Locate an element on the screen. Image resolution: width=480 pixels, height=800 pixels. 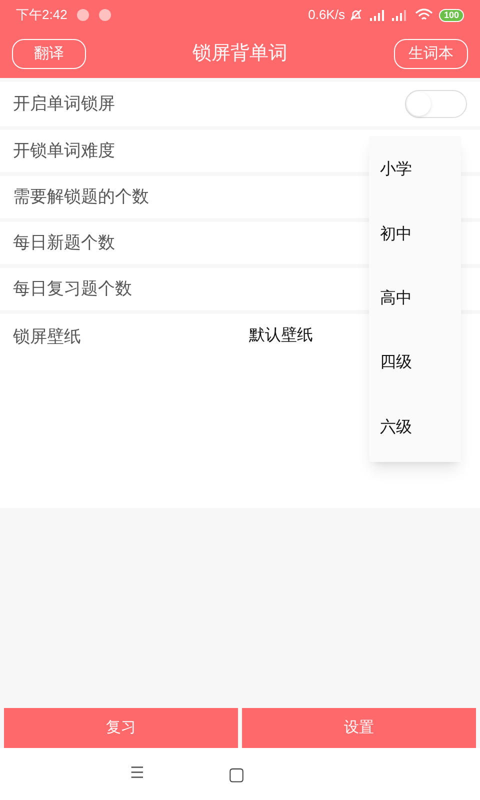
setting-label: 每日复习题个数 is located at coordinates (72, 289).